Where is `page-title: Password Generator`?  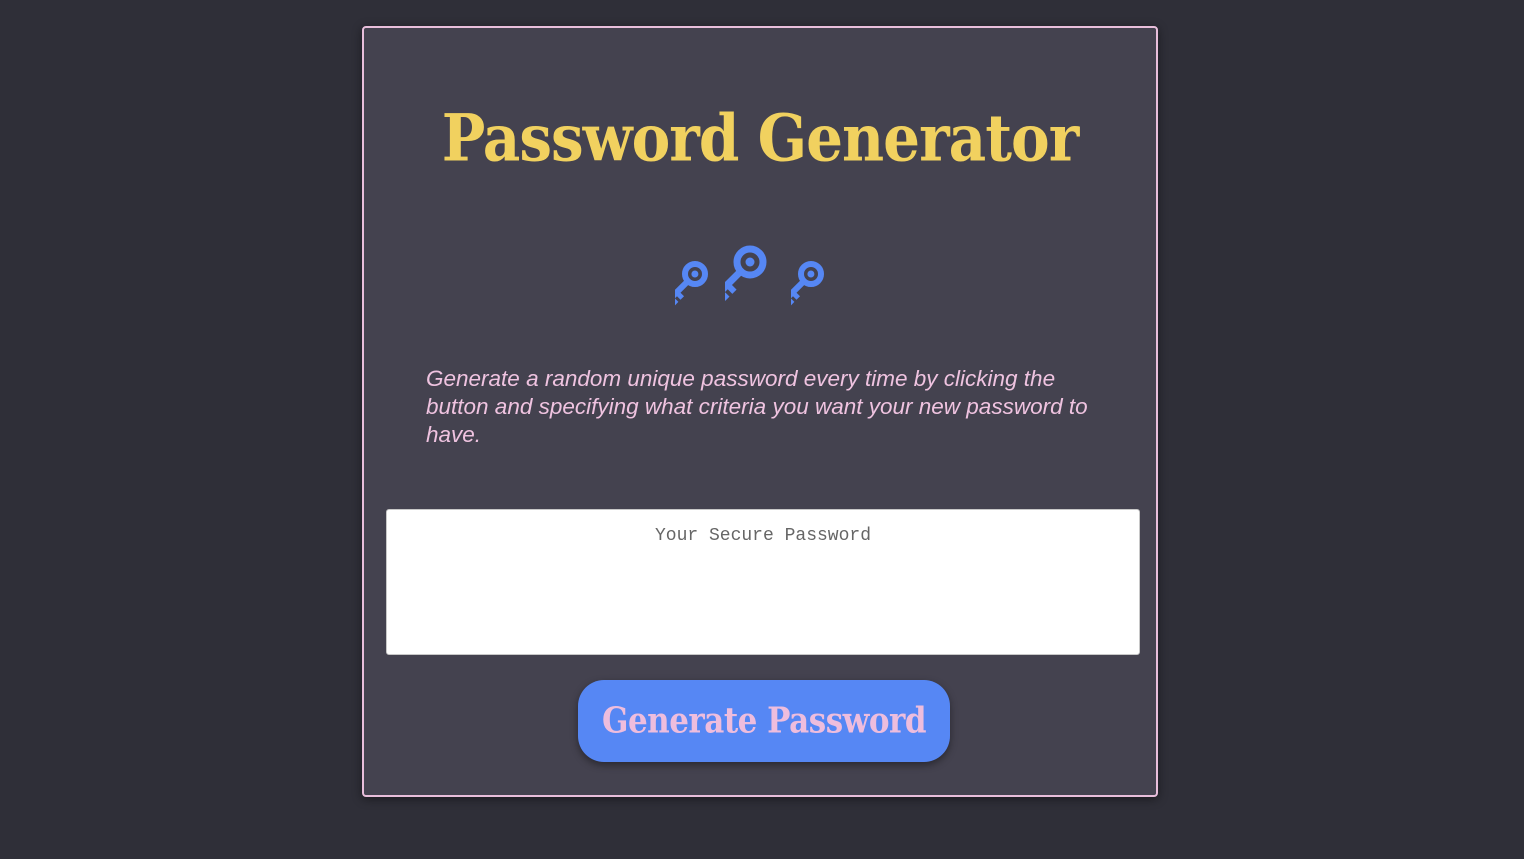
page-title: Password Generator is located at coordinates (760, 138).